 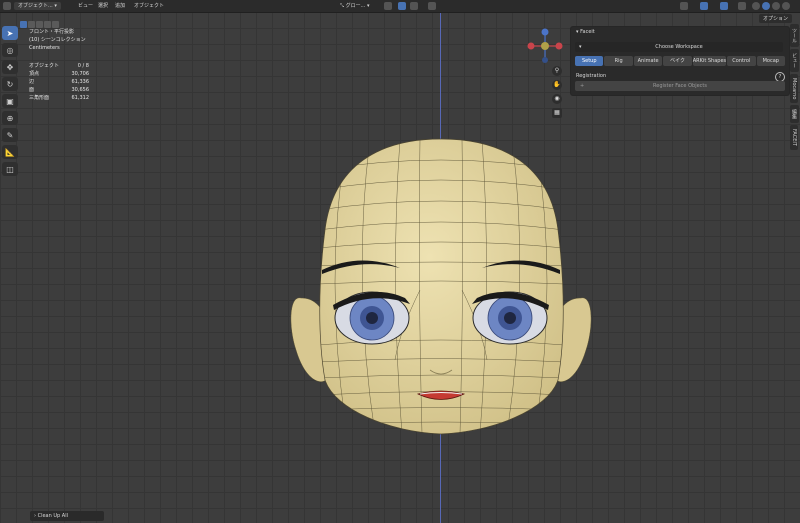 I want to click on add-cube-tool-icon: ◫, so click(x=10, y=169).